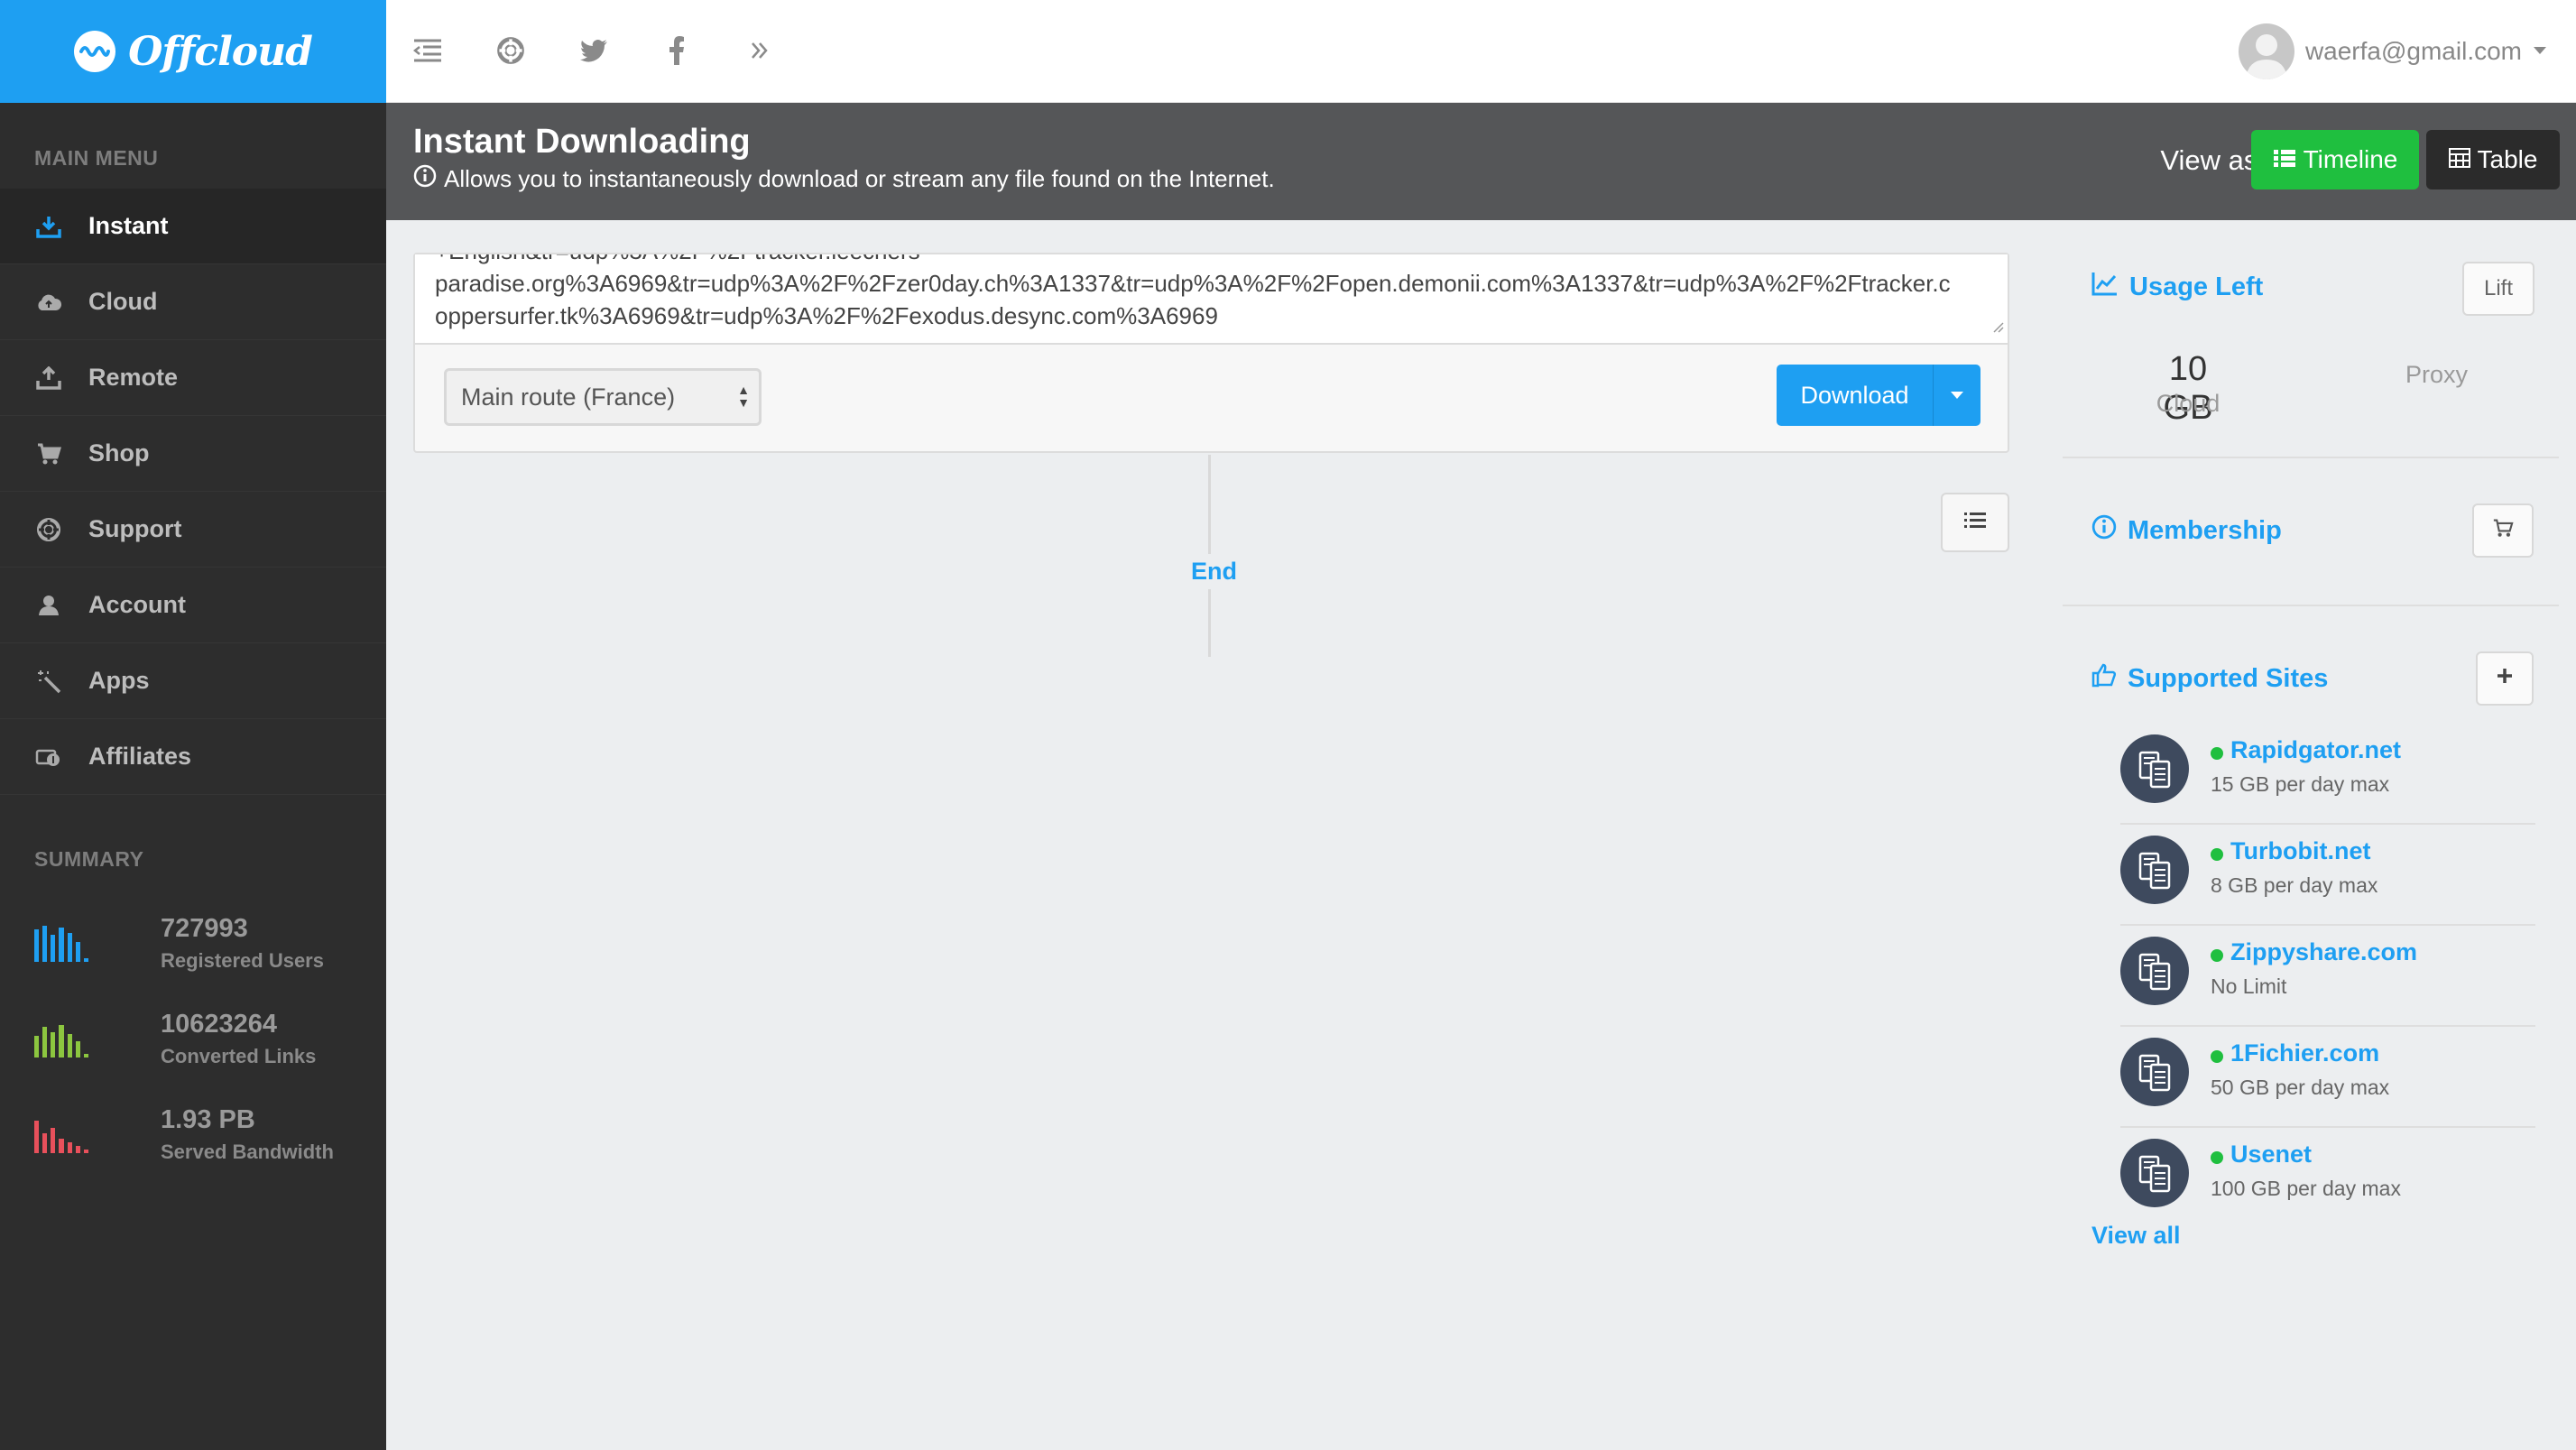 The image size is (2576, 1450). Describe the element at coordinates (2498, 289) in the screenshot. I see `lift-button: Lift` at that location.